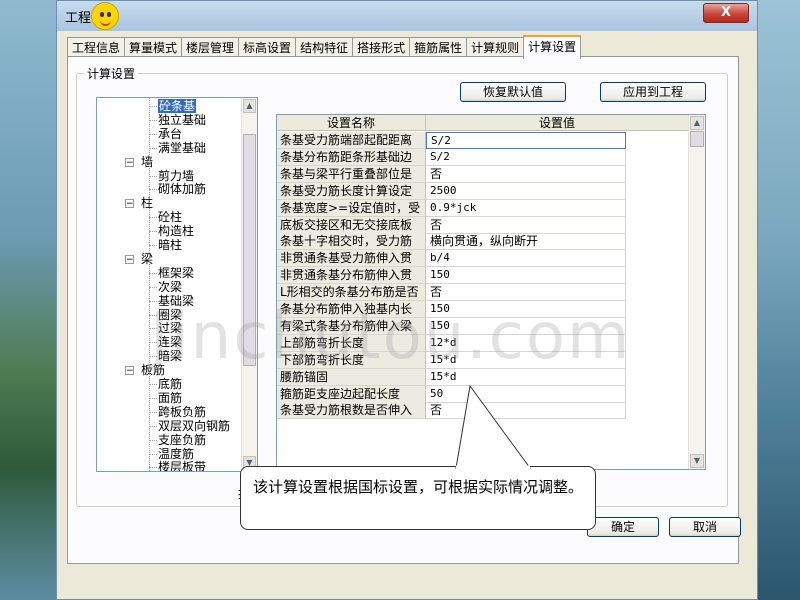 The image size is (800, 600). Describe the element at coordinates (170, 287) in the screenshot. I see `tree-item: 次梁` at that location.